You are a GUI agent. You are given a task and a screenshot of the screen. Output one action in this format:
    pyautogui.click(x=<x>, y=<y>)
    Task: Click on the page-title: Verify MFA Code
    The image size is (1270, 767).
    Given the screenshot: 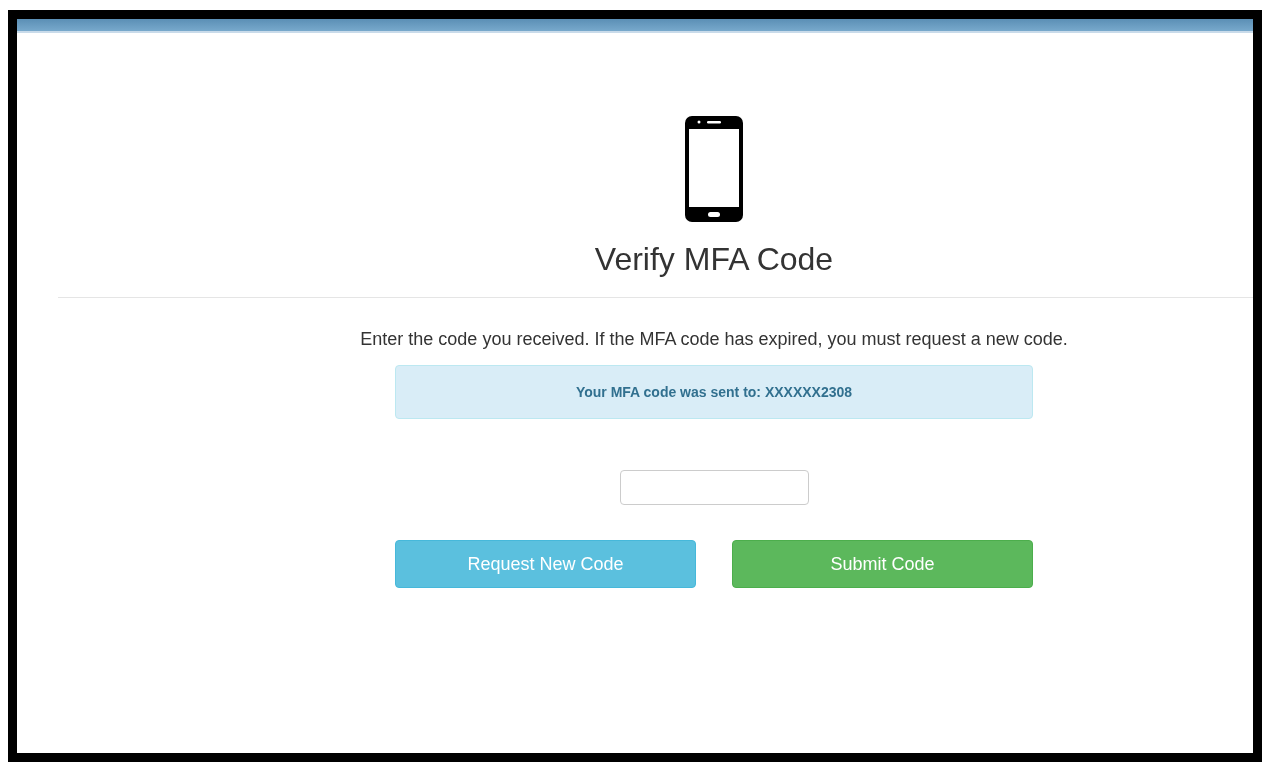 What is the action you would take?
    pyautogui.click(x=714, y=259)
    